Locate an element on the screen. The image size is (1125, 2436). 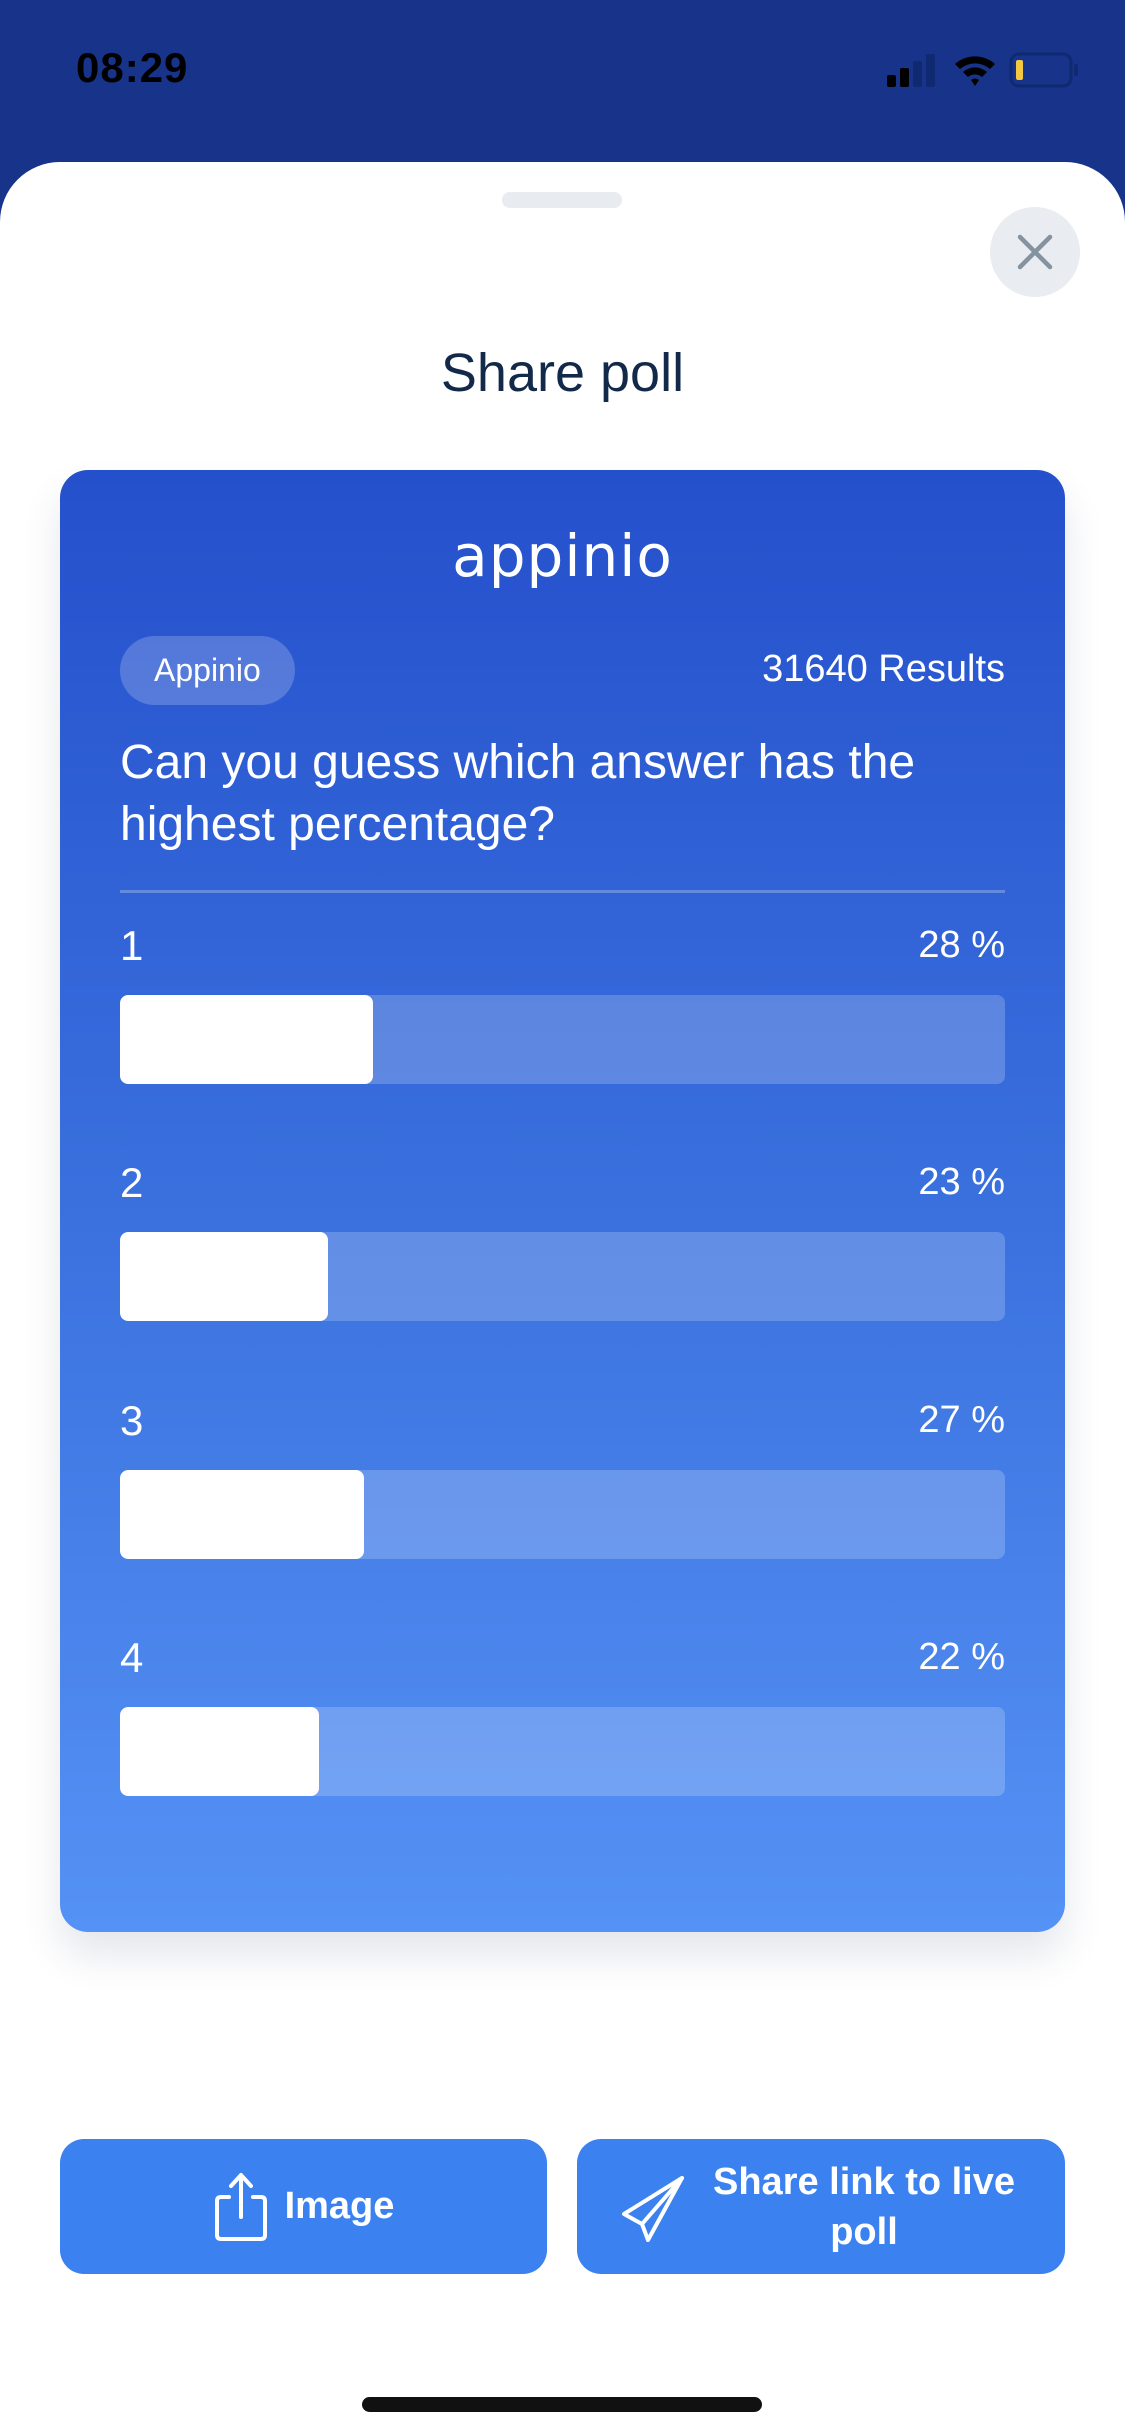
option-label: 2 is located at coordinates (132, 1182).